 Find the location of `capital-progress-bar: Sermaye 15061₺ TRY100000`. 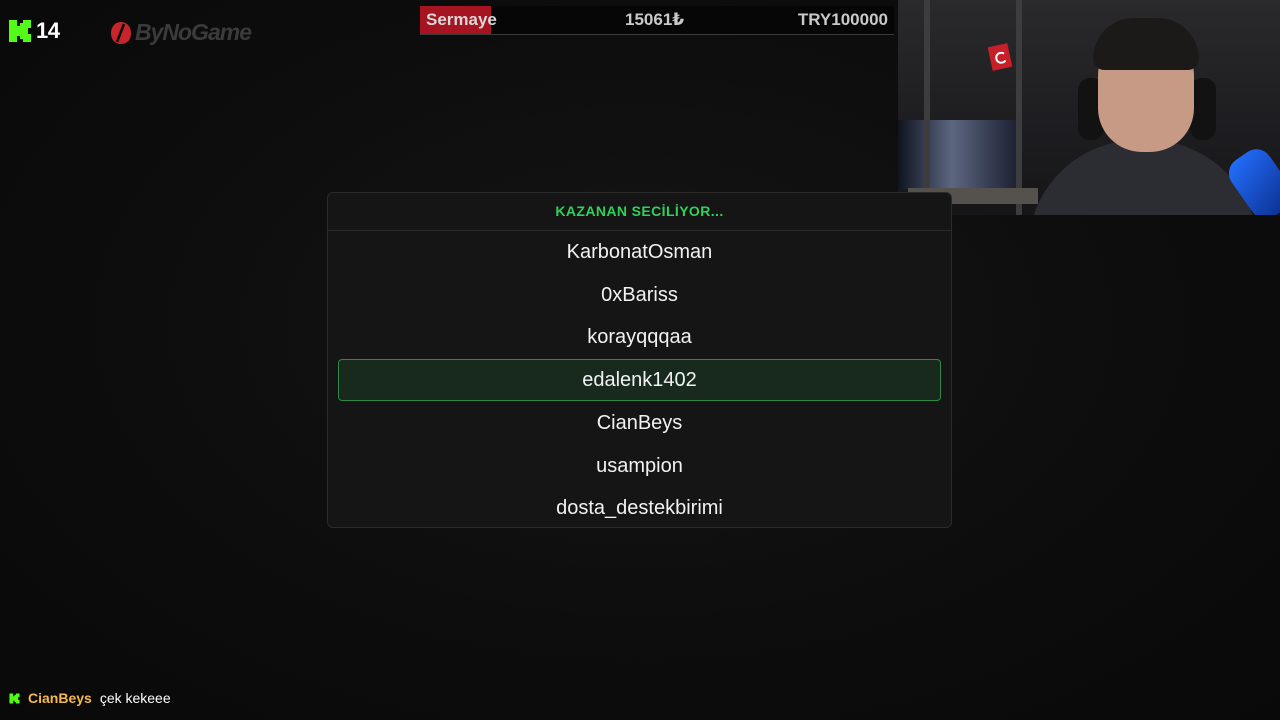

capital-progress-bar: Sermaye 15061₺ TRY100000 is located at coordinates (657, 20).